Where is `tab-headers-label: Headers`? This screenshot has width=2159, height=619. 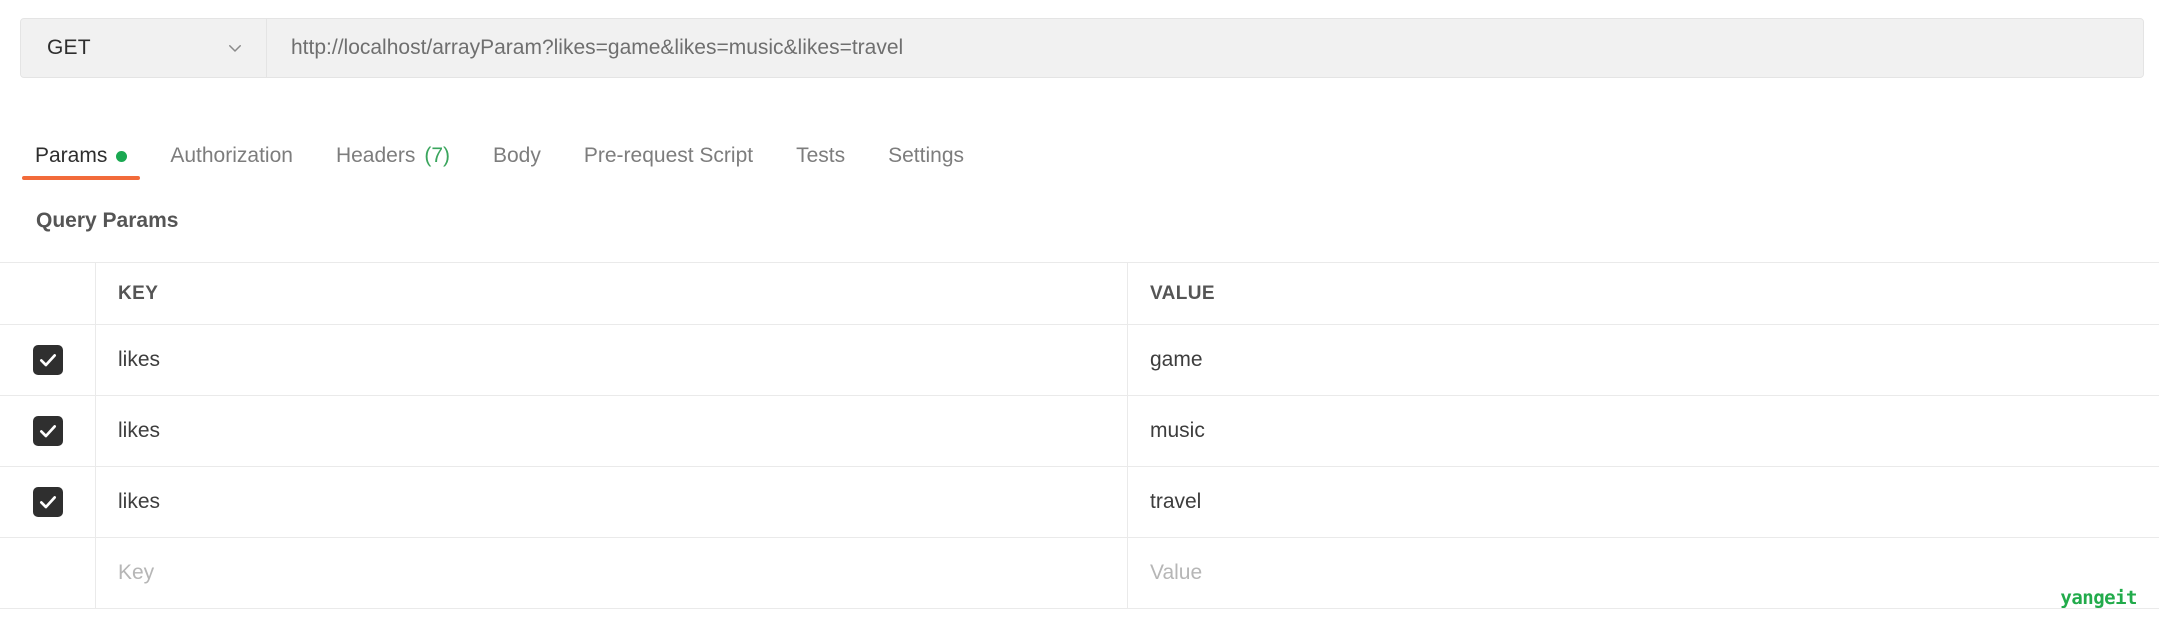
tab-headers-label: Headers is located at coordinates (375, 155).